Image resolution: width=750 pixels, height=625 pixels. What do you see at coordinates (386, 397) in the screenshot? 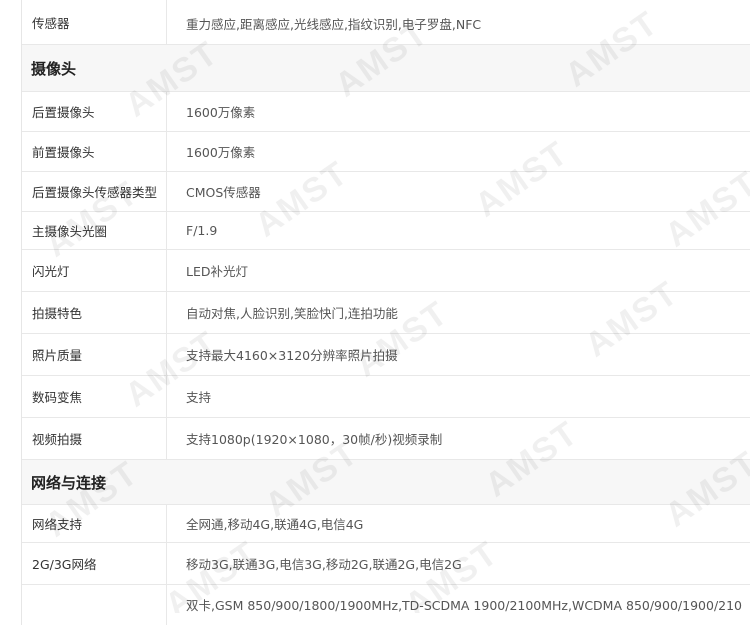
I see `spec-row-digital-zoom: 数码变焦 支持` at bounding box center [386, 397].